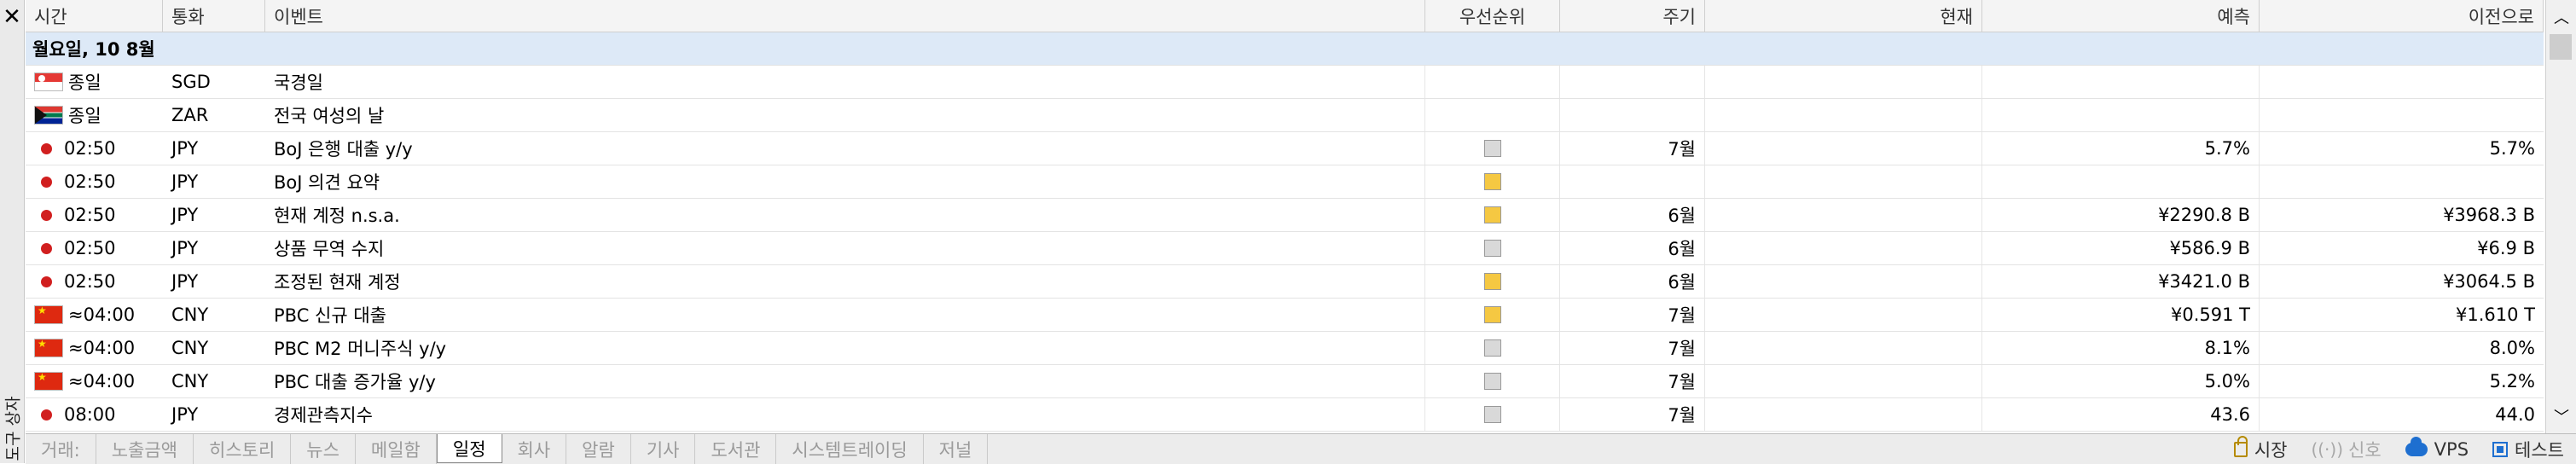 The width and height of the screenshot is (2576, 464). I want to click on table-row: ≈04:00 CNY PBC 신규 대출 7월 ¥0.591 T ¥1.610 T, so click(1285, 315).